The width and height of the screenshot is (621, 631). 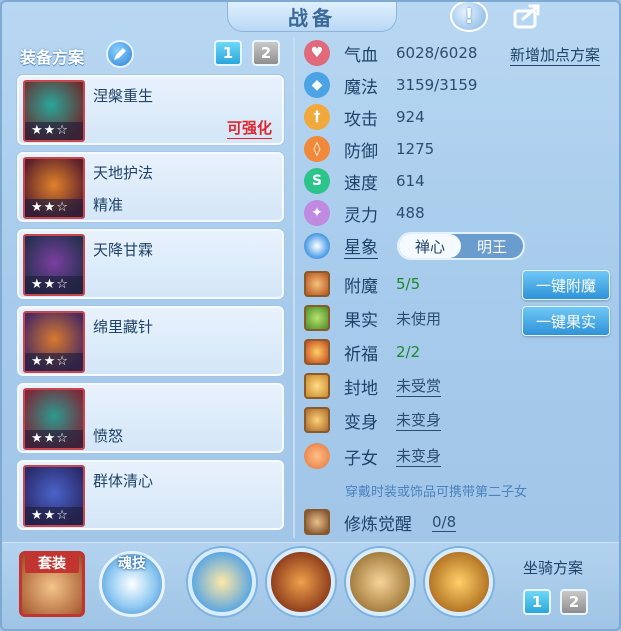 I want to click on stat-attack: † 攻击 924, so click(x=364, y=117).